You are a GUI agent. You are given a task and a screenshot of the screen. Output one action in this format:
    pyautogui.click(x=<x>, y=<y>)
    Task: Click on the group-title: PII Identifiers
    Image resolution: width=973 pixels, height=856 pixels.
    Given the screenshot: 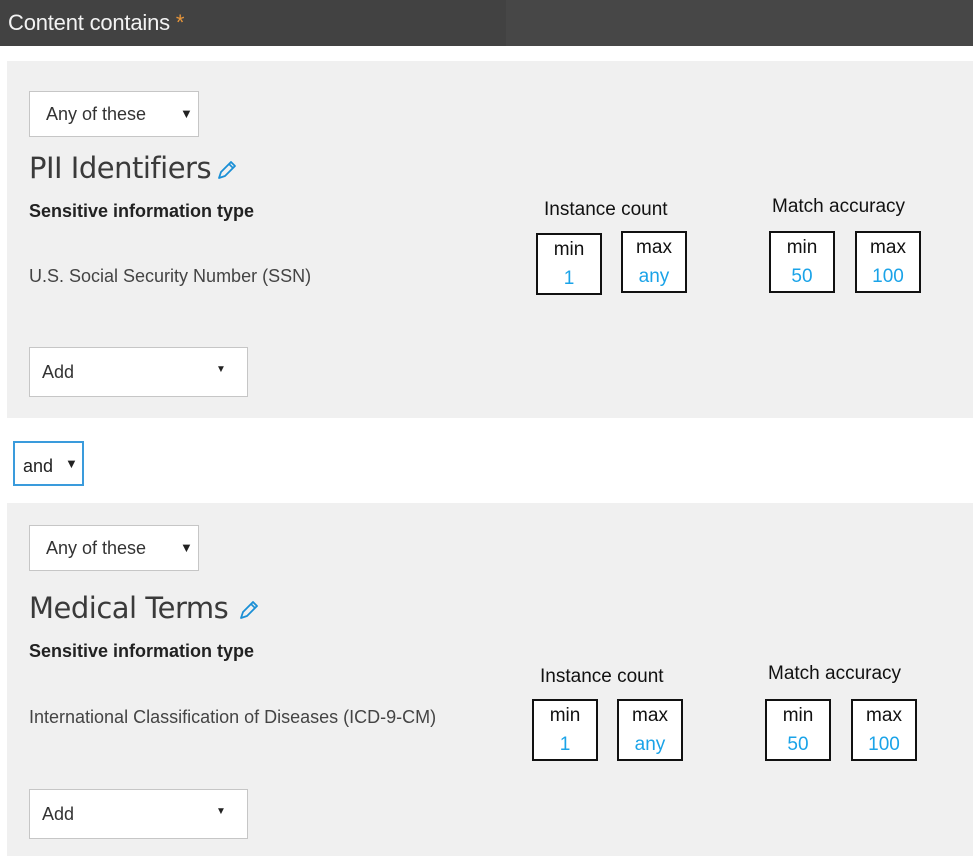 What is the action you would take?
    pyautogui.click(x=120, y=168)
    